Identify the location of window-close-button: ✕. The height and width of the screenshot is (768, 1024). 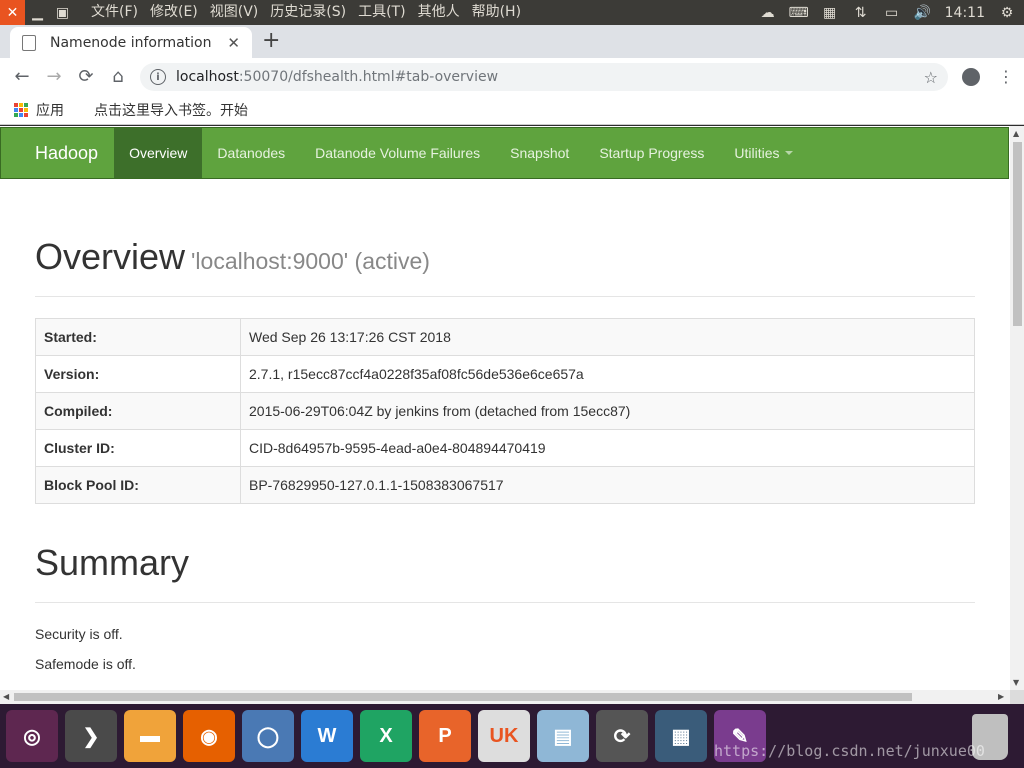
(12, 12).